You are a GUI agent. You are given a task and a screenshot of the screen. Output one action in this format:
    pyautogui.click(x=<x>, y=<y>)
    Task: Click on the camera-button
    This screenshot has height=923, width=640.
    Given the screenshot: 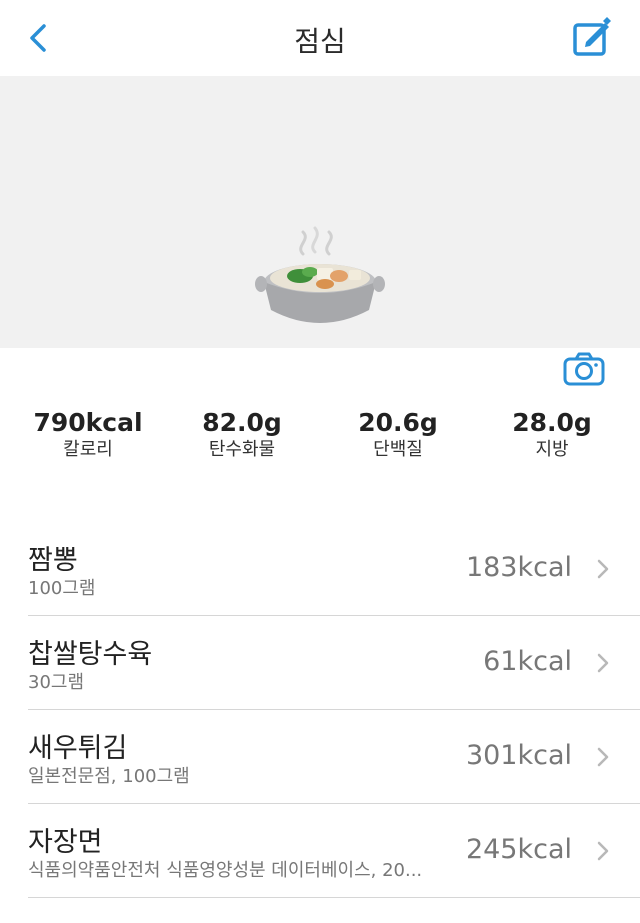 What is the action you would take?
    pyautogui.click(x=584, y=369)
    